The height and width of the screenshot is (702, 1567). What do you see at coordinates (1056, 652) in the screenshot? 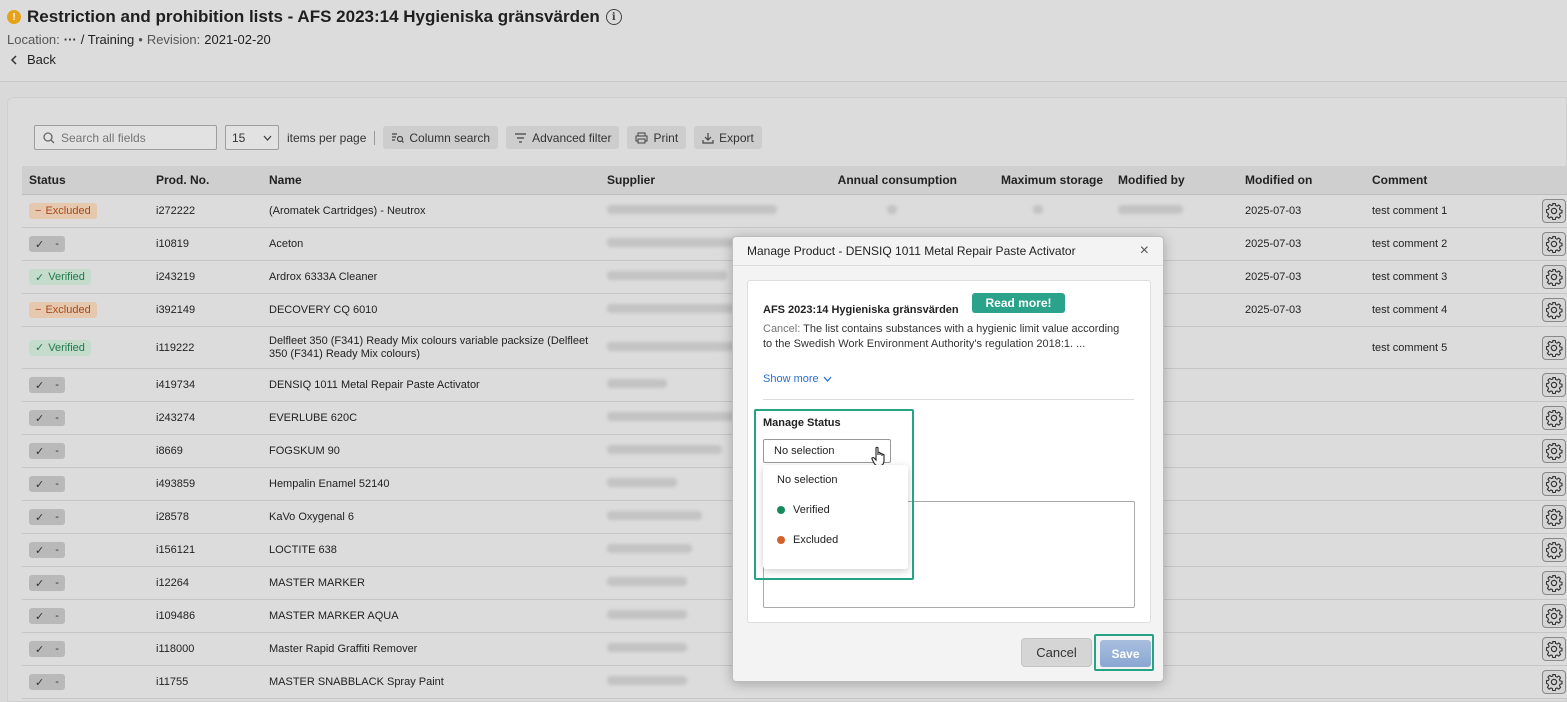
I see `cancel-button: Cancel` at bounding box center [1056, 652].